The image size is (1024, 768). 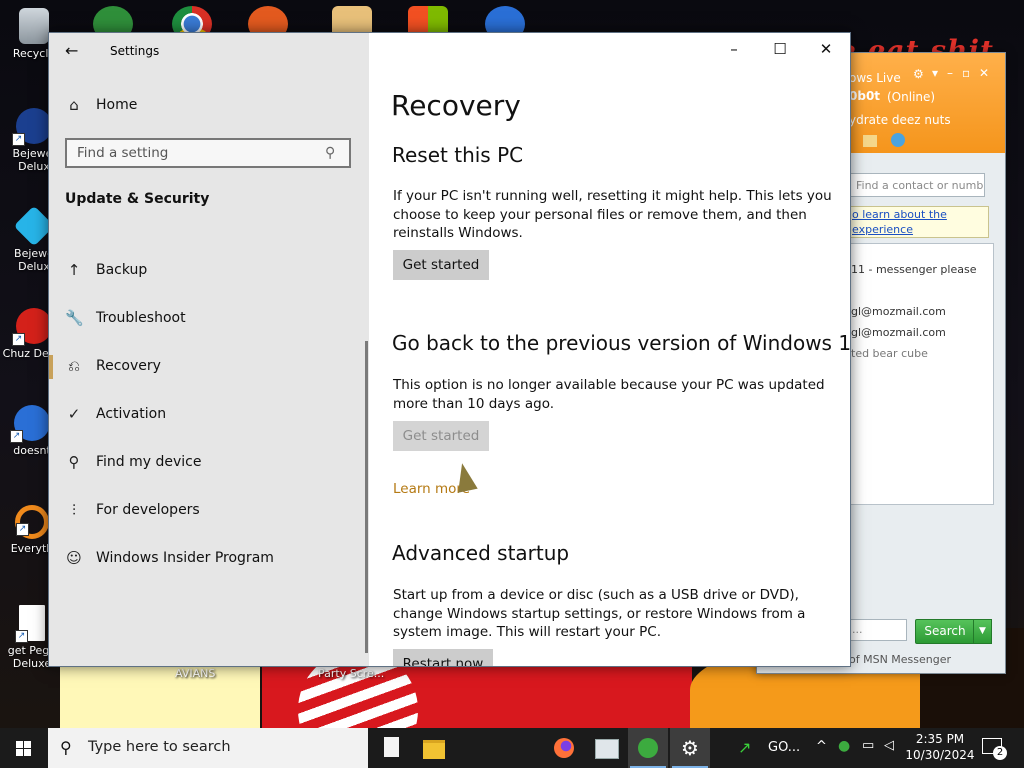 I want to click on nav-backup: ↑ Backup, so click(x=209, y=271).